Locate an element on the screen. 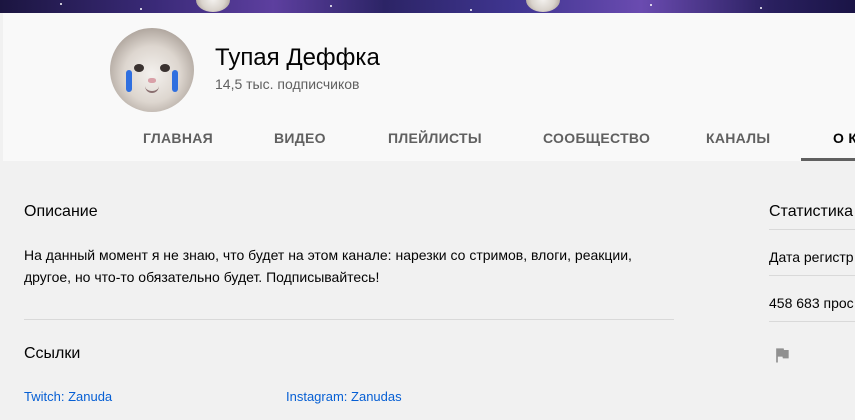  channel-title: Тупая Деффка is located at coordinates (297, 57).